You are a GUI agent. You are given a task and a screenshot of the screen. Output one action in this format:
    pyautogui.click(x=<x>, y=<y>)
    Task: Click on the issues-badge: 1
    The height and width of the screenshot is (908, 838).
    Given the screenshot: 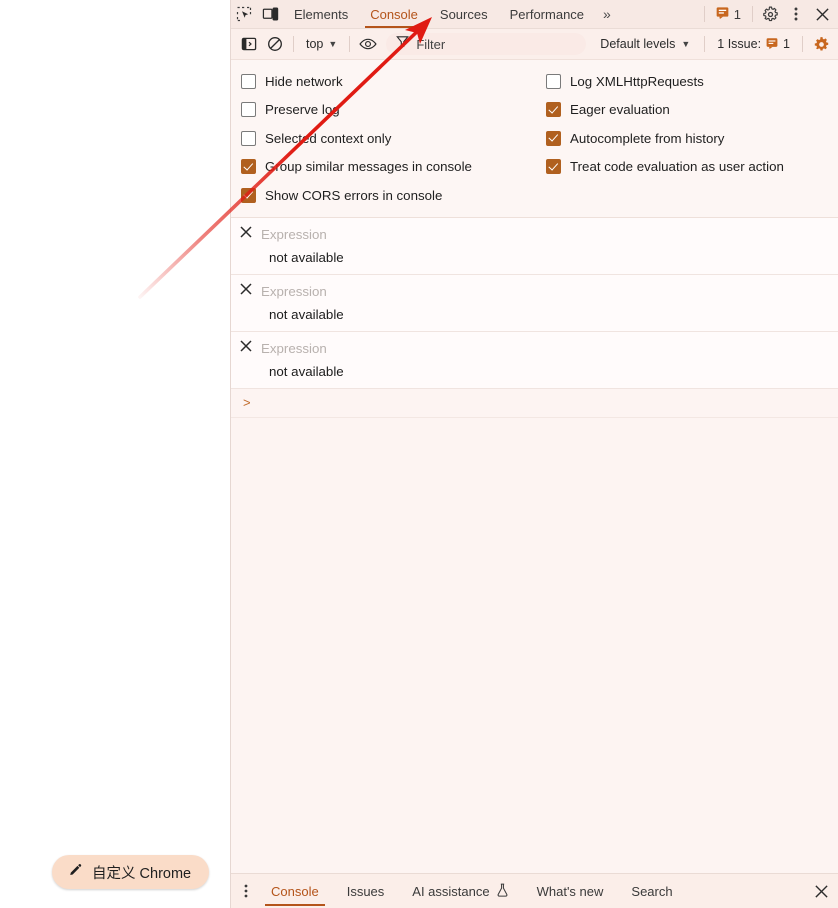 What is the action you would take?
    pyautogui.click(x=728, y=14)
    